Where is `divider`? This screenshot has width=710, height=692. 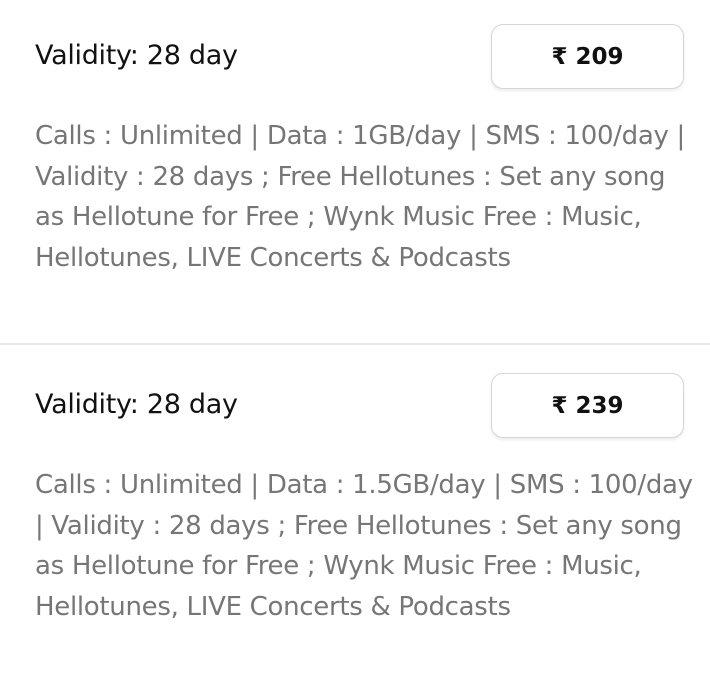
divider is located at coordinates (355, 344).